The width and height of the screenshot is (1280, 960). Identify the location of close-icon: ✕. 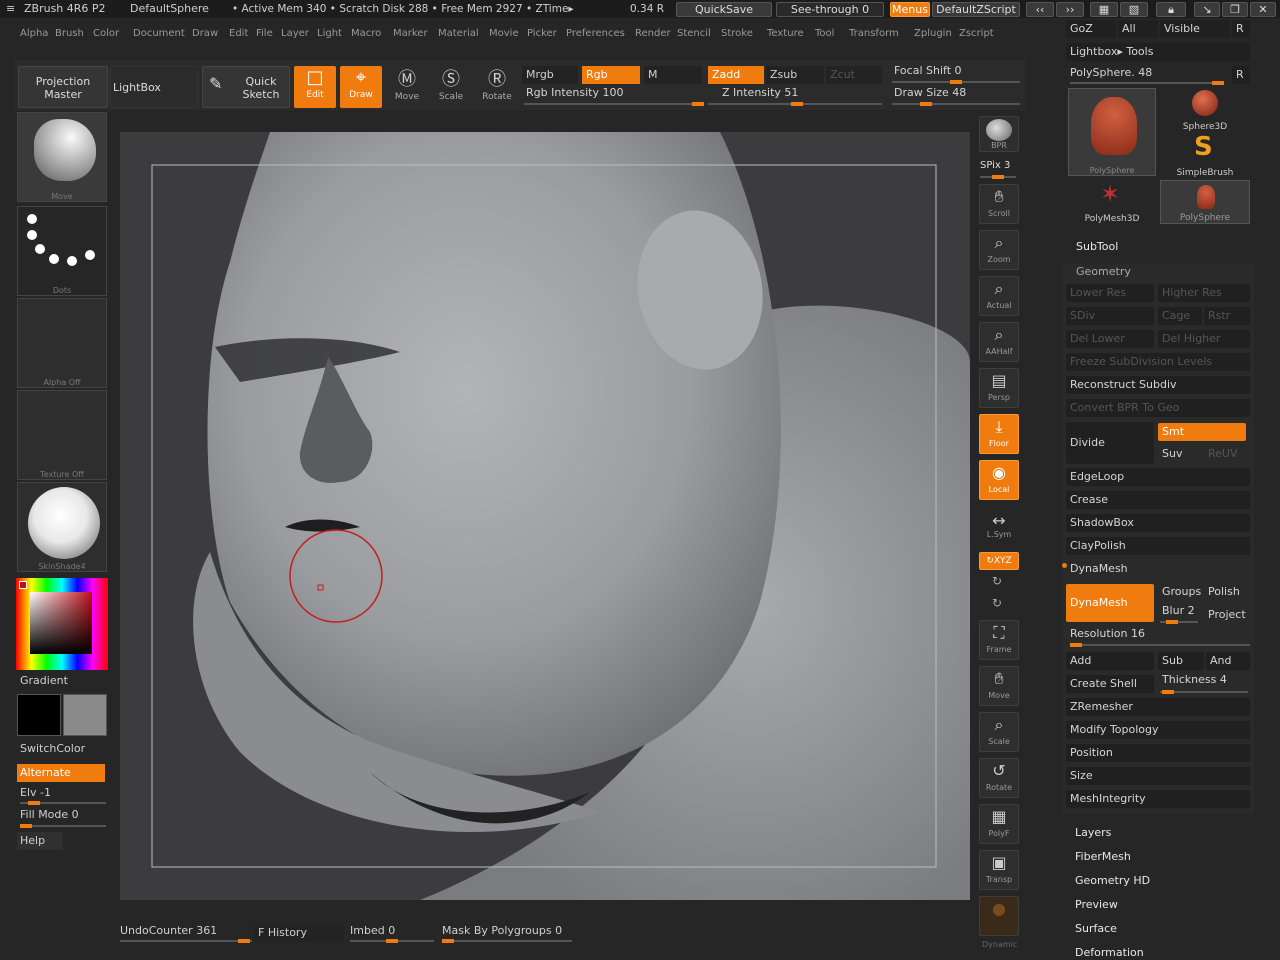
(1263, 9).